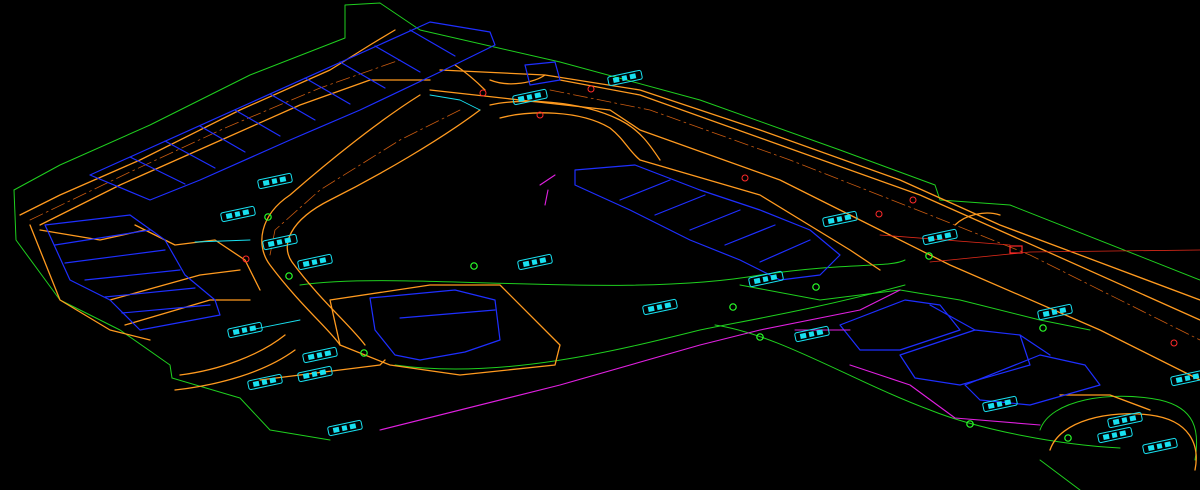 This screenshot has width=1200, height=490. I want to click on cul-de-sac-green, so click(1118, 428).